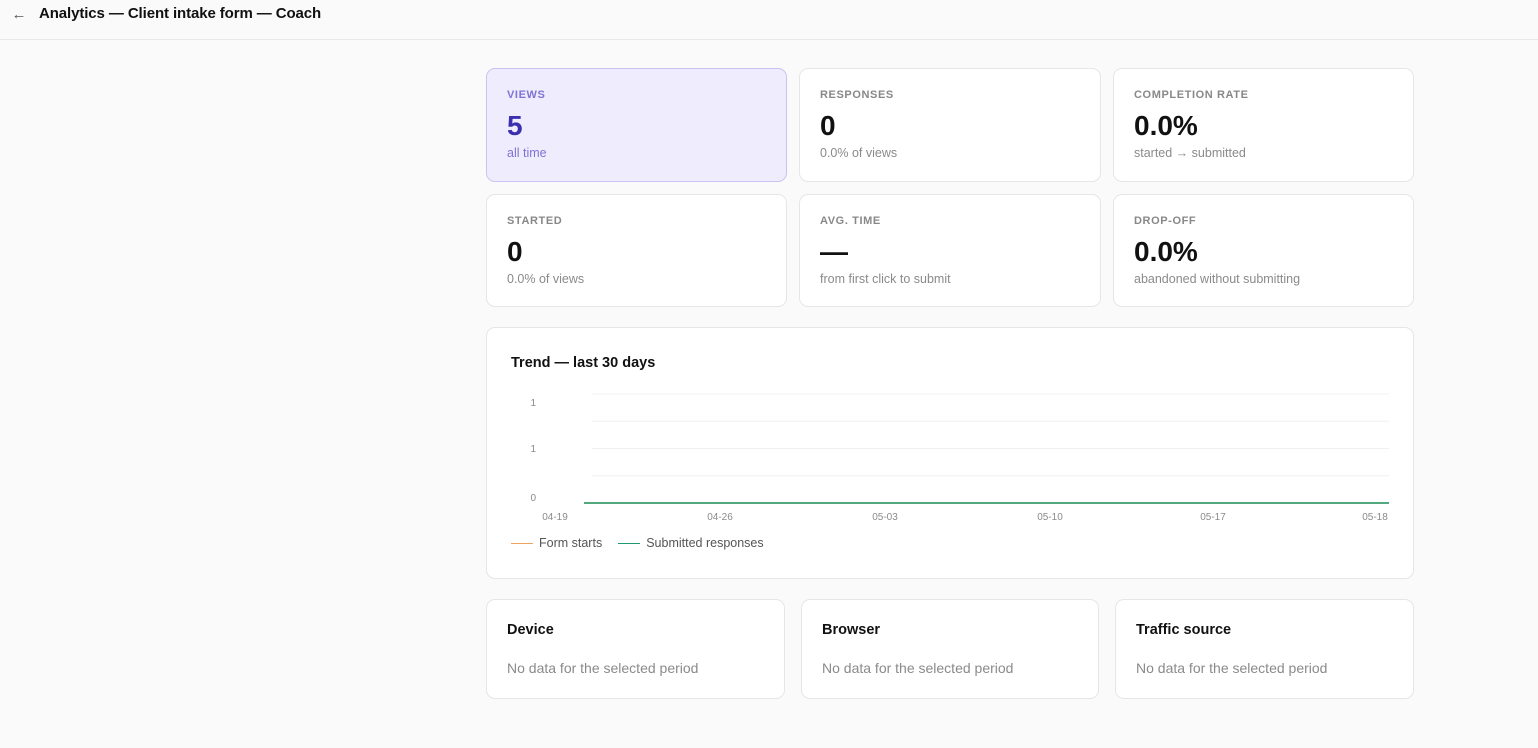 The width and height of the screenshot is (1538, 748). What do you see at coordinates (530, 630) in the screenshot?
I see `device-title: Device` at bounding box center [530, 630].